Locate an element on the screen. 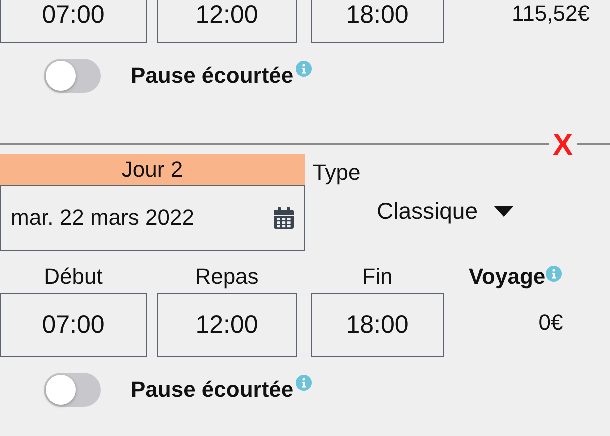  caret-icon is located at coordinates (504, 211).